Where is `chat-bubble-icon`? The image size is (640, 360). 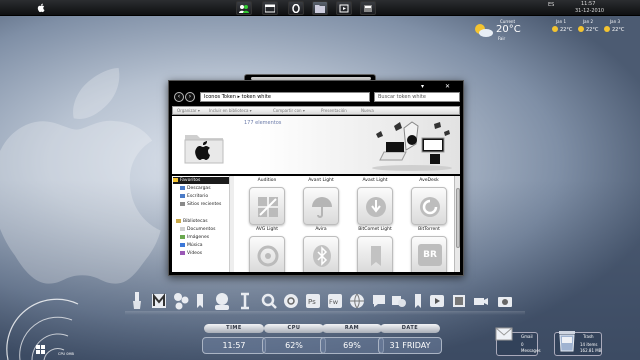 chat-bubble-icon is located at coordinates (379, 301).